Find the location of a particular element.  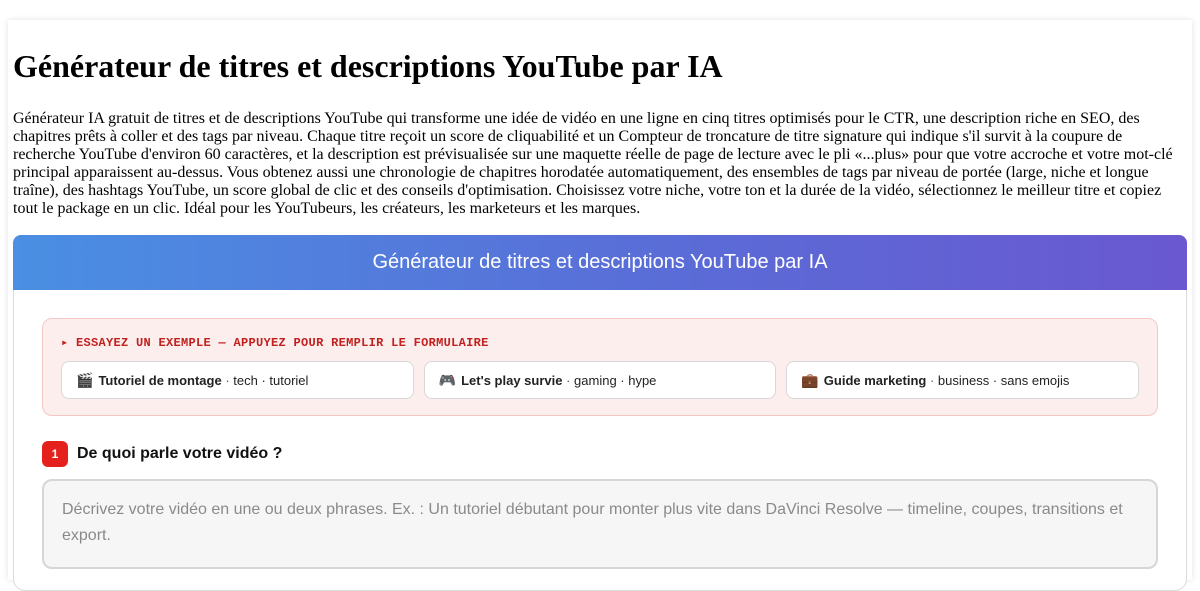

example-chip-title: Let's play survie is located at coordinates (512, 380).